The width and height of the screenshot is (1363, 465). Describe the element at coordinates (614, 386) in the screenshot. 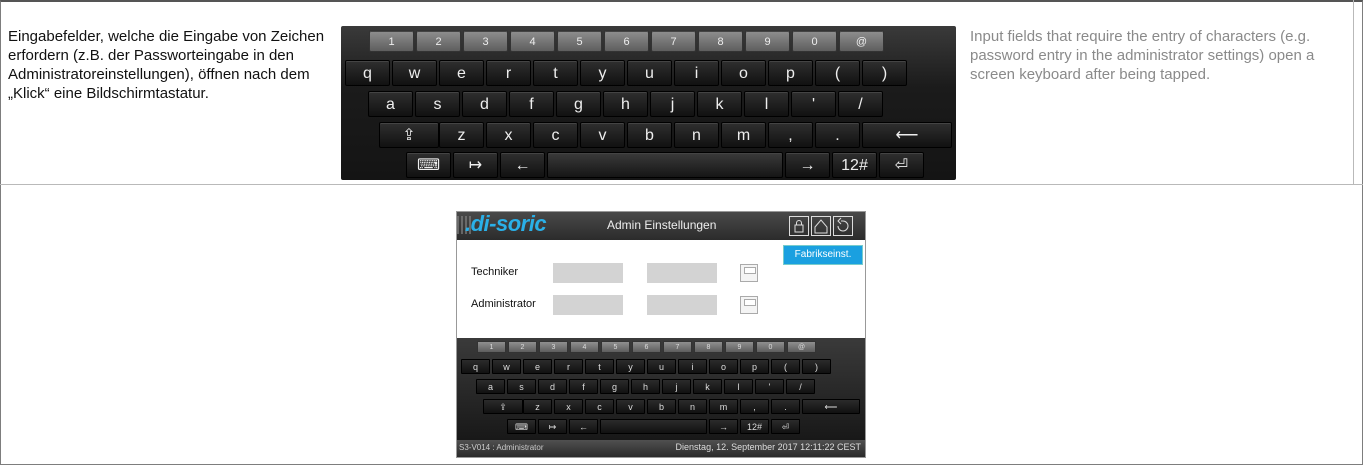

I see `key-g: g` at that location.